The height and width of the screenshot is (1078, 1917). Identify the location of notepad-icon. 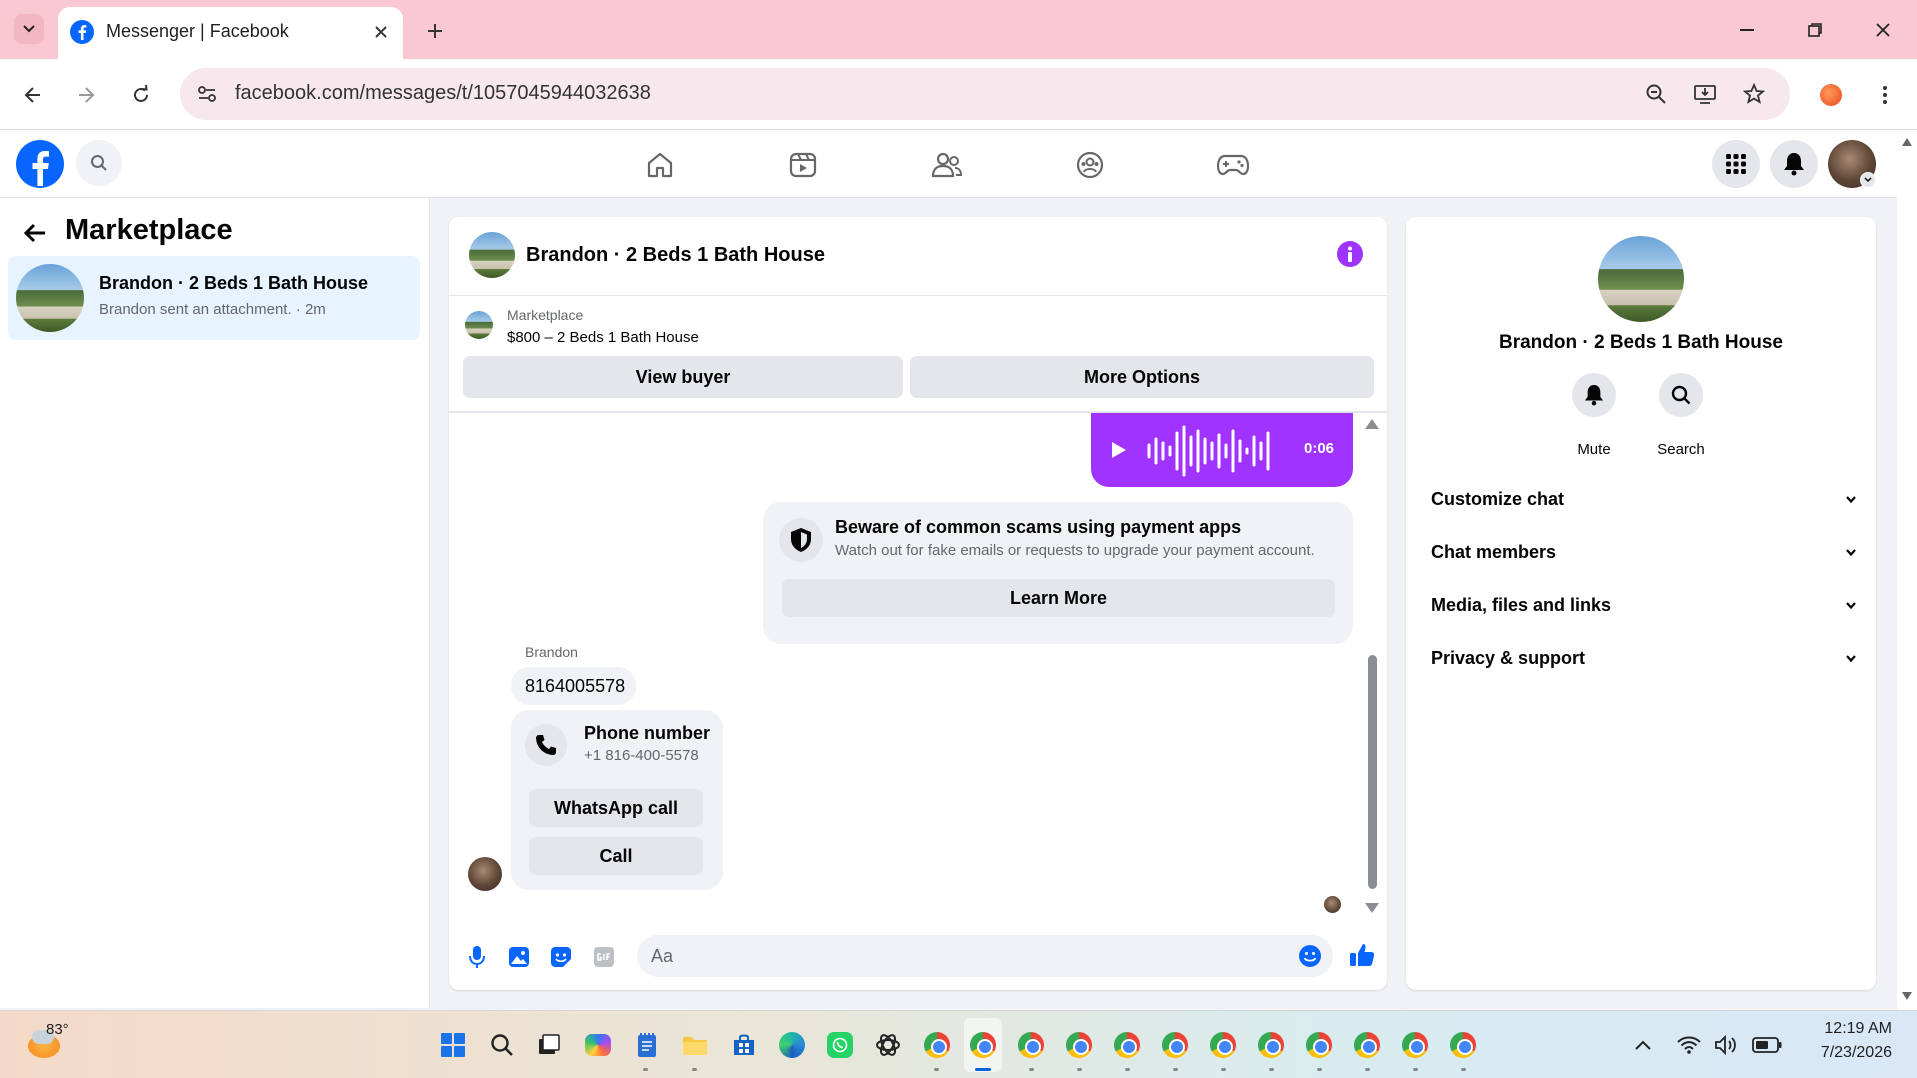
(647, 1045).